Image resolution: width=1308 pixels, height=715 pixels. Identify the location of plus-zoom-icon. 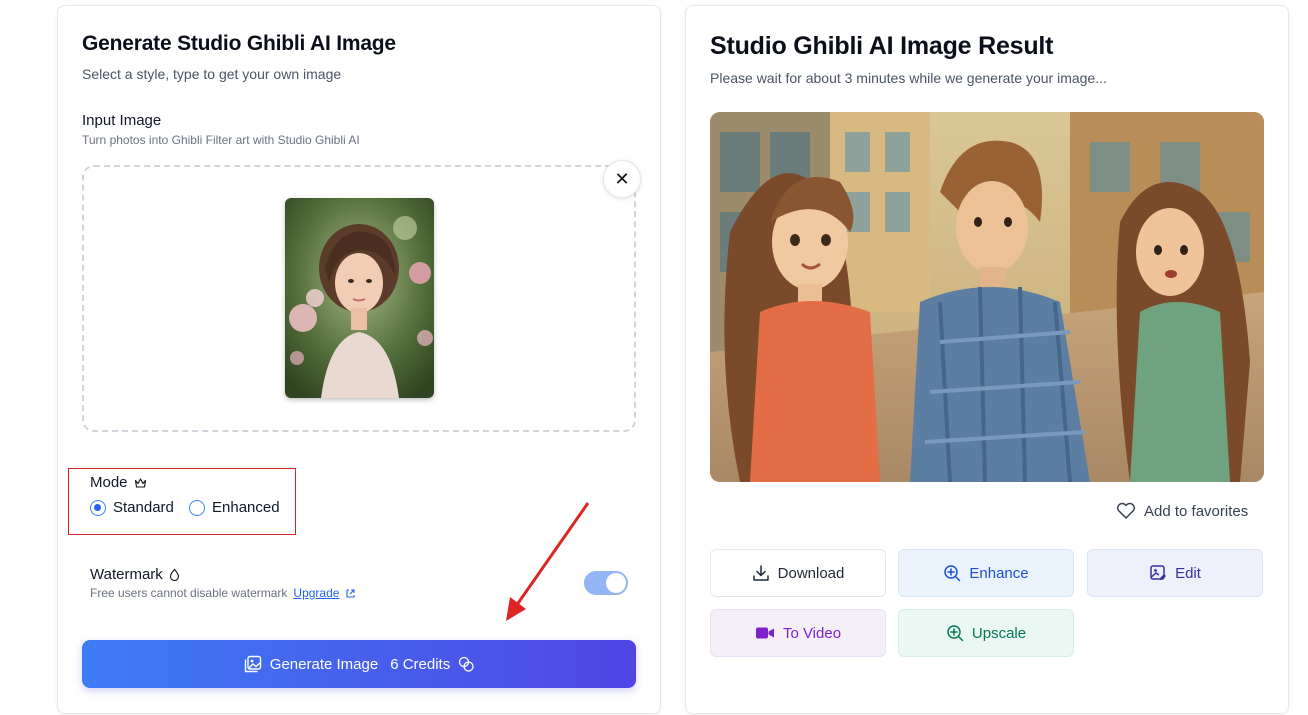
(955, 633).